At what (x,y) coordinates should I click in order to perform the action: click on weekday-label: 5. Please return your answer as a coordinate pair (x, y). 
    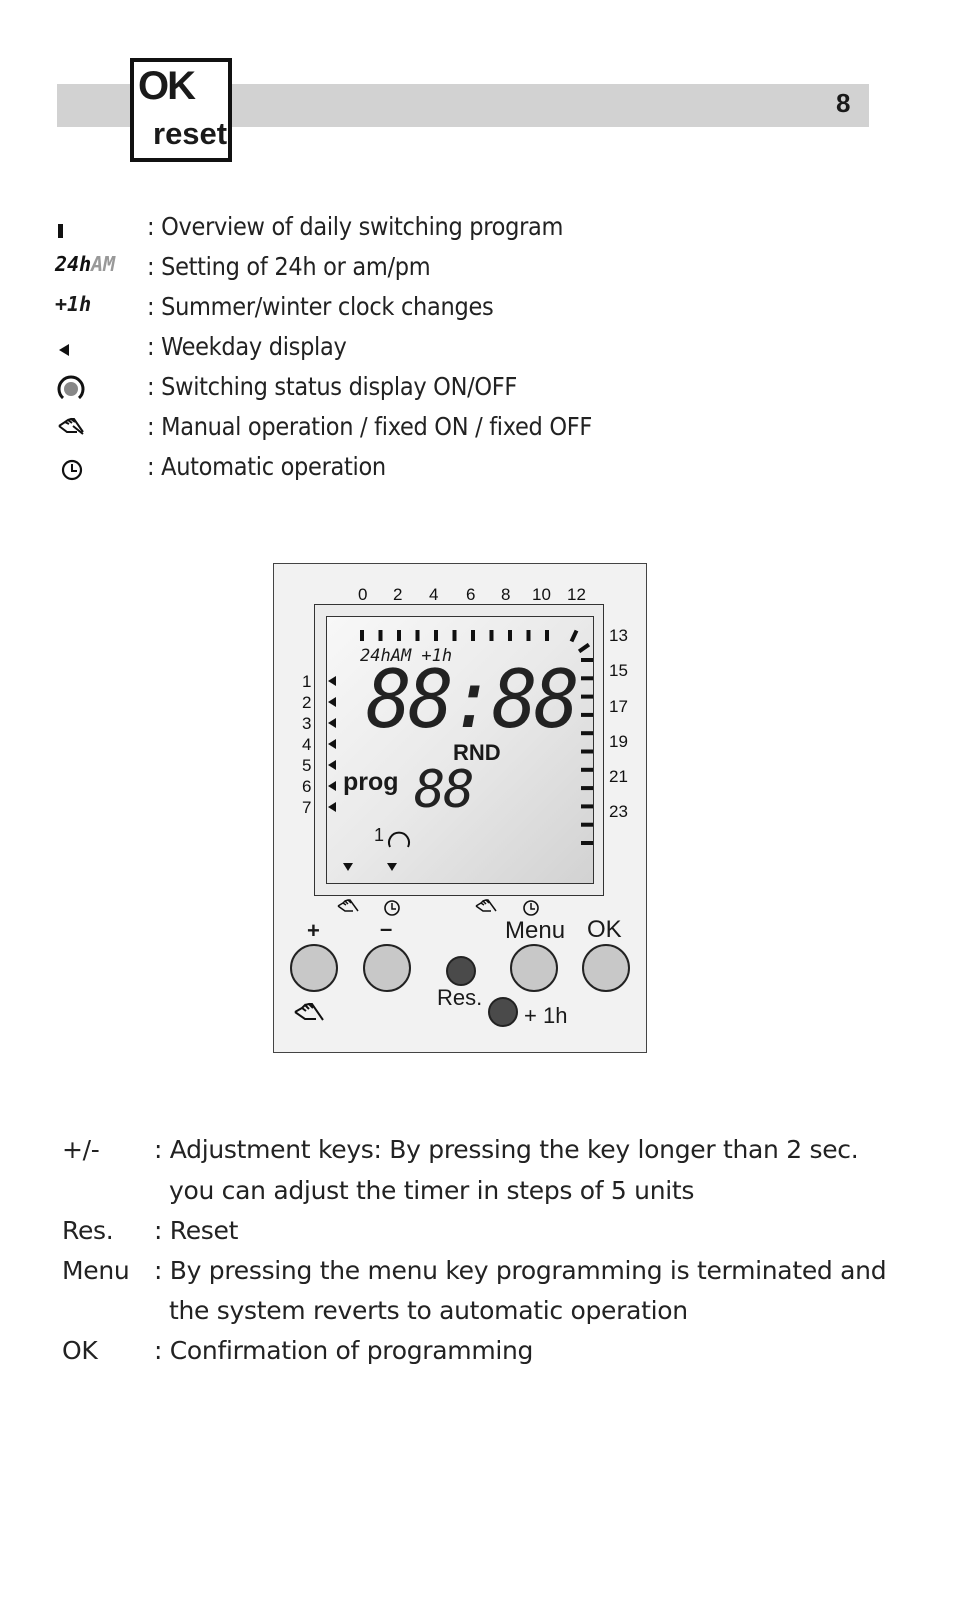
    Looking at the image, I should click on (307, 765).